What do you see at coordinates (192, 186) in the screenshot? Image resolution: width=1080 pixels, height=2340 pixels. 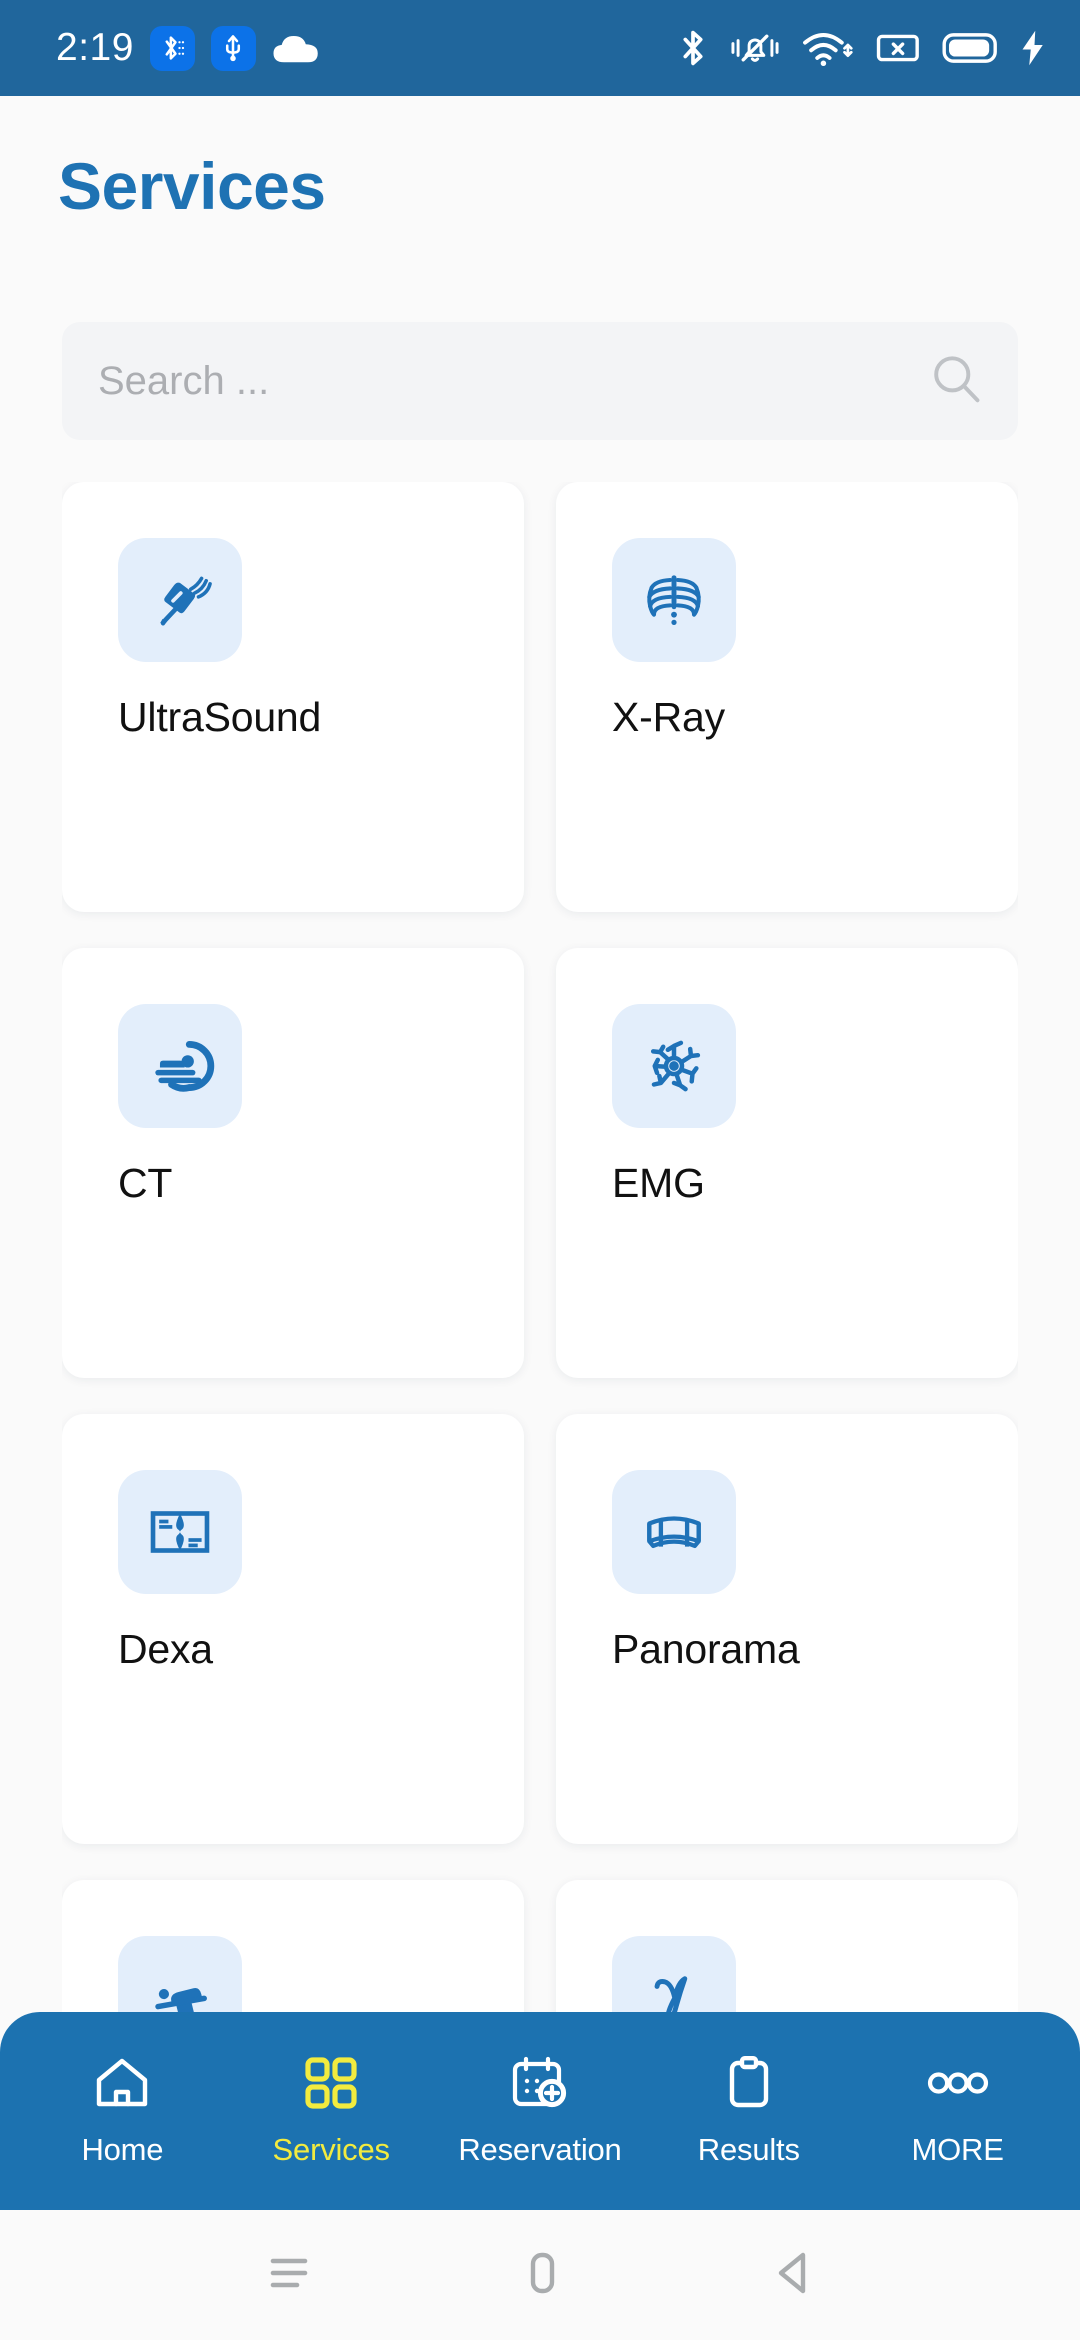 I see `page-title: Services` at bounding box center [192, 186].